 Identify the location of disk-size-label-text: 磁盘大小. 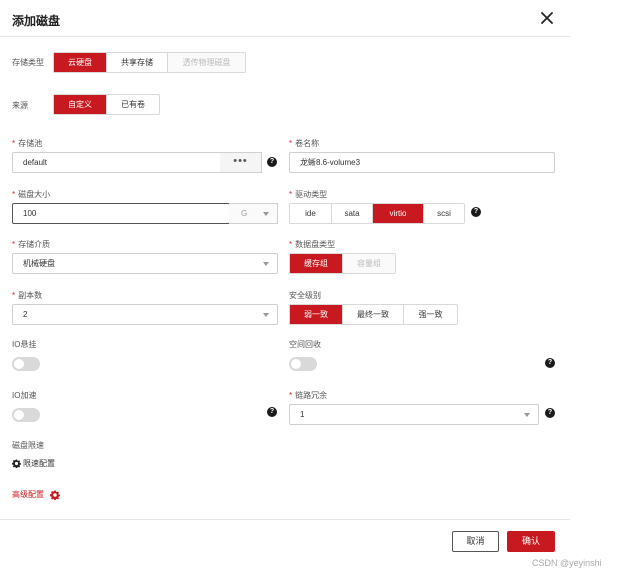
(34, 194).